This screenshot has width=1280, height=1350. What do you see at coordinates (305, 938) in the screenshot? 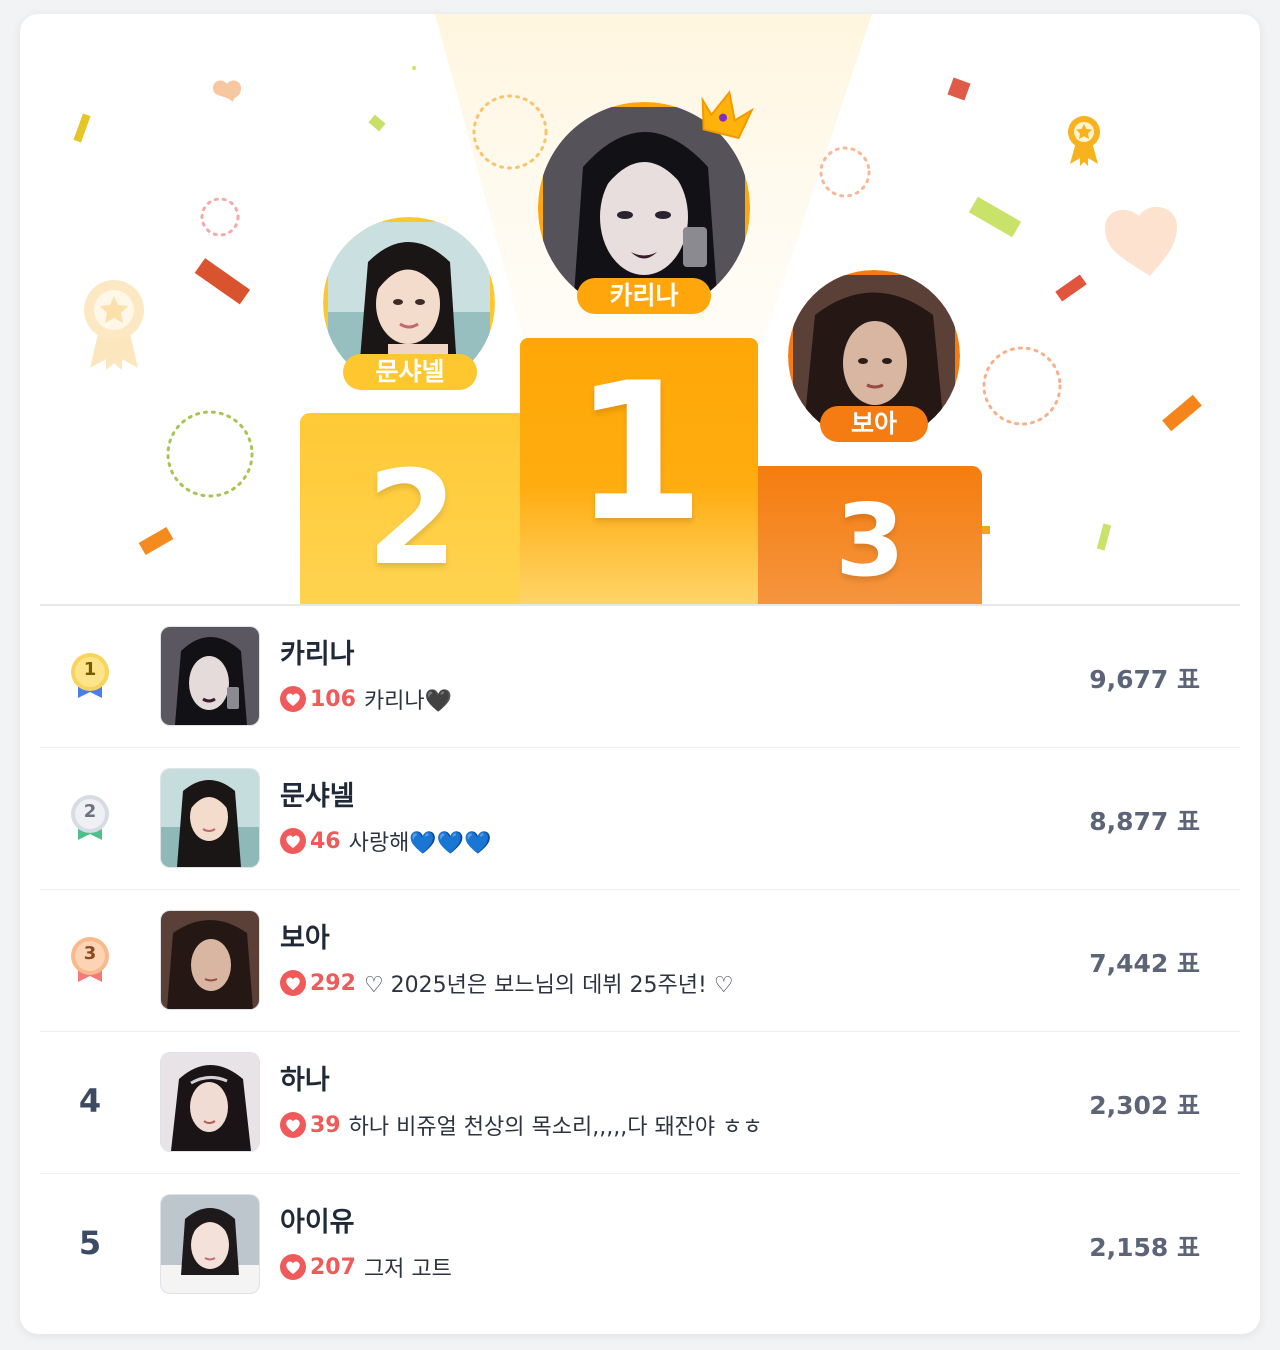
I see `artist-name: 보아` at bounding box center [305, 938].